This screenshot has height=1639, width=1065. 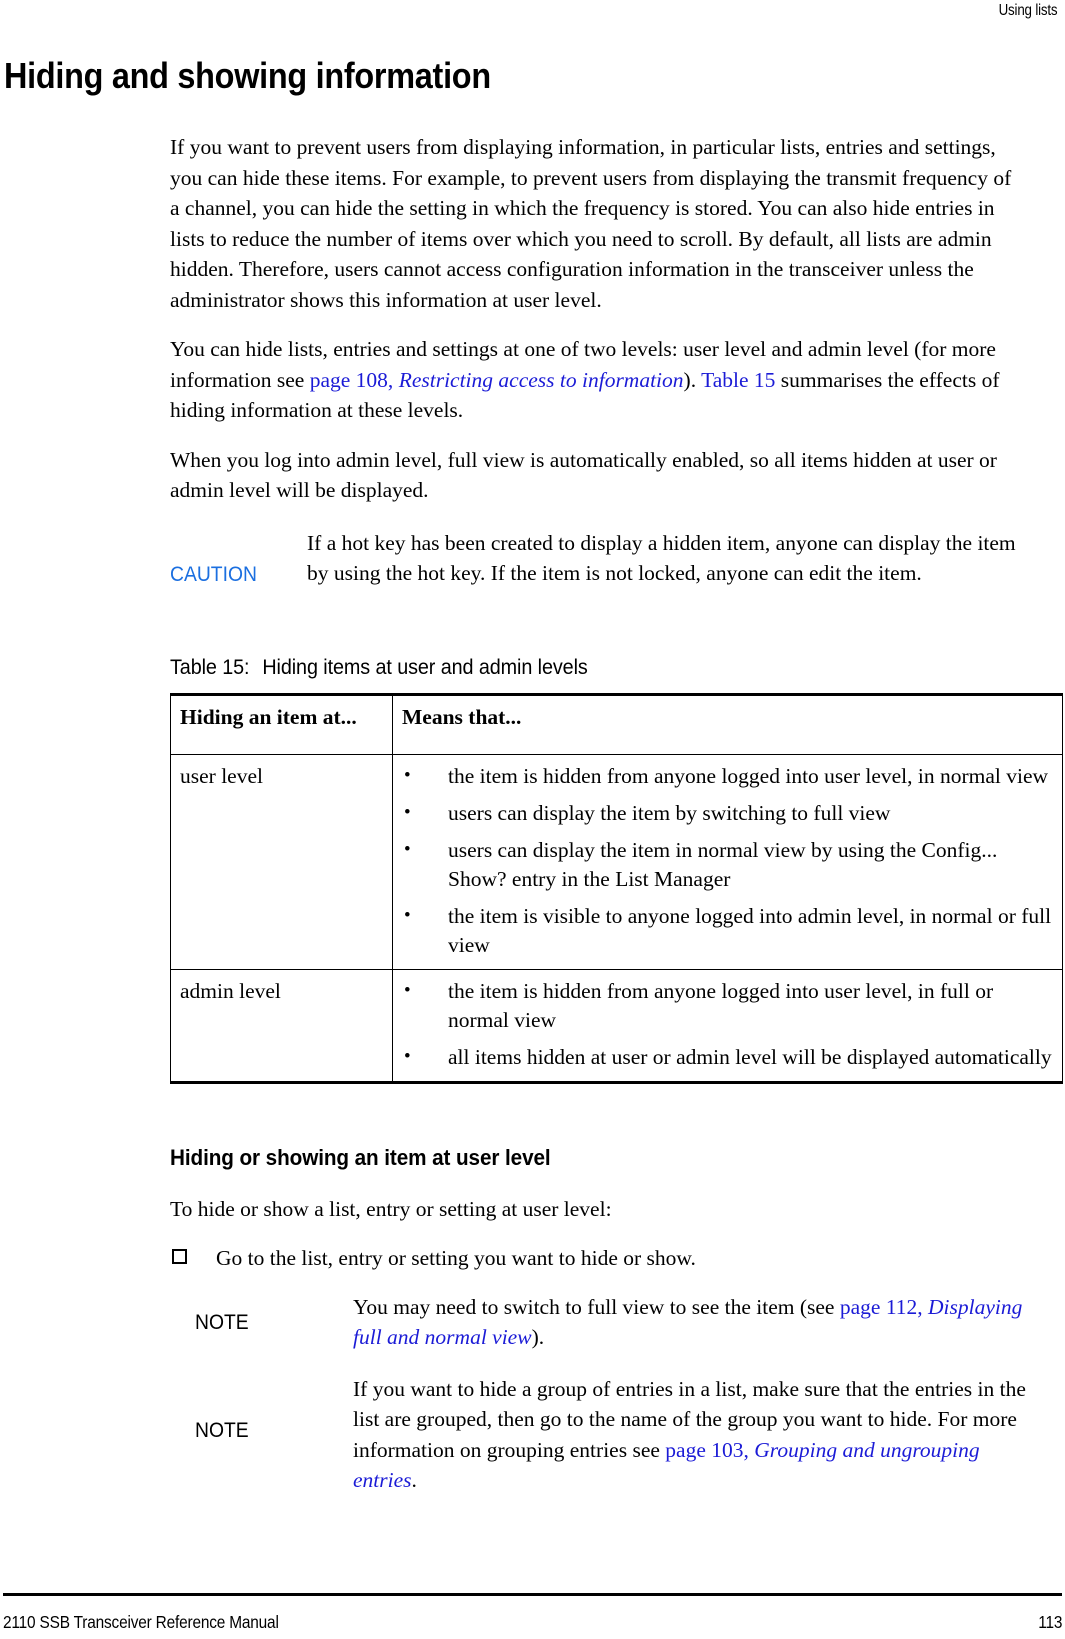 What do you see at coordinates (1027, 10) in the screenshot?
I see `running-header: Using lists` at bounding box center [1027, 10].